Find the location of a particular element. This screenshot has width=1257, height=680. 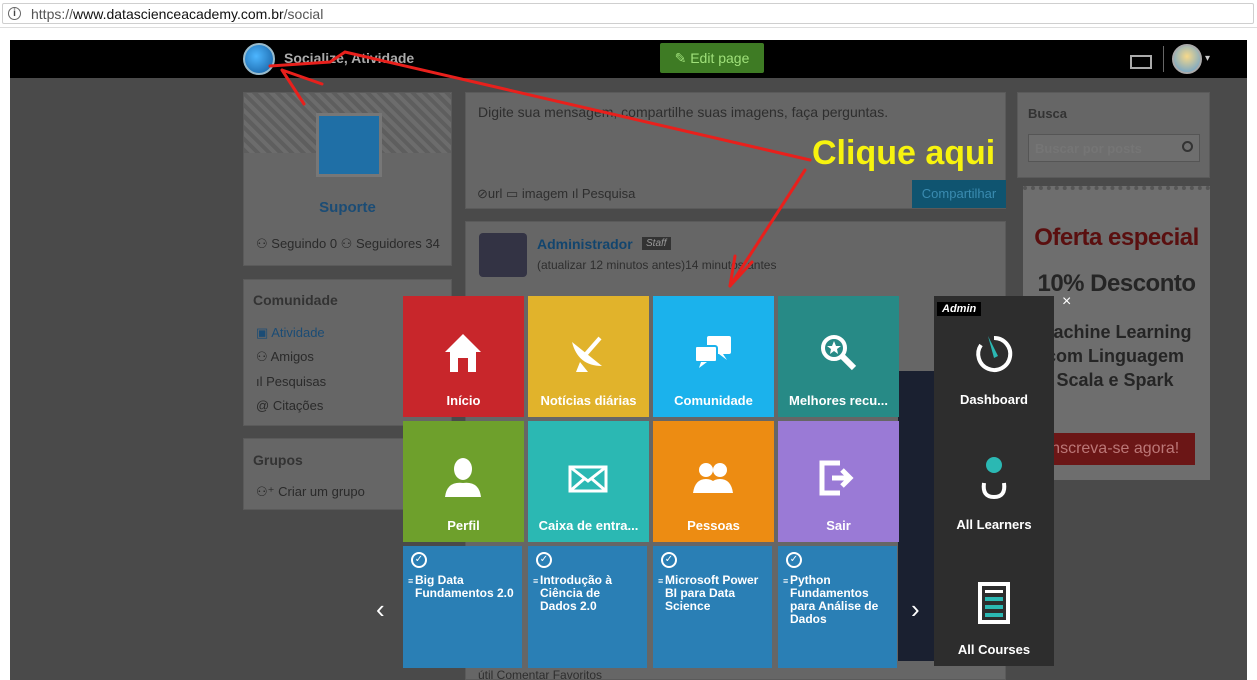

menu-tile-noticias: Notícias diárias is located at coordinates (588, 356).